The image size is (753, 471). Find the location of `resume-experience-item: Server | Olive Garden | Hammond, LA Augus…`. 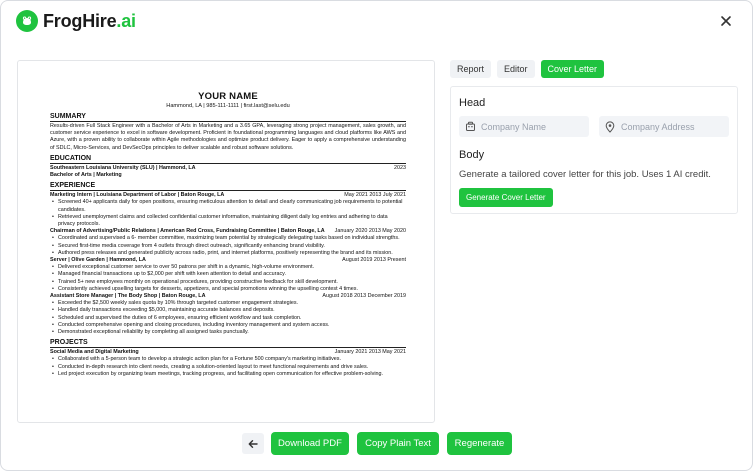

resume-experience-item: Server | Olive Garden | Hammond, LA Augus… is located at coordinates (228, 275).